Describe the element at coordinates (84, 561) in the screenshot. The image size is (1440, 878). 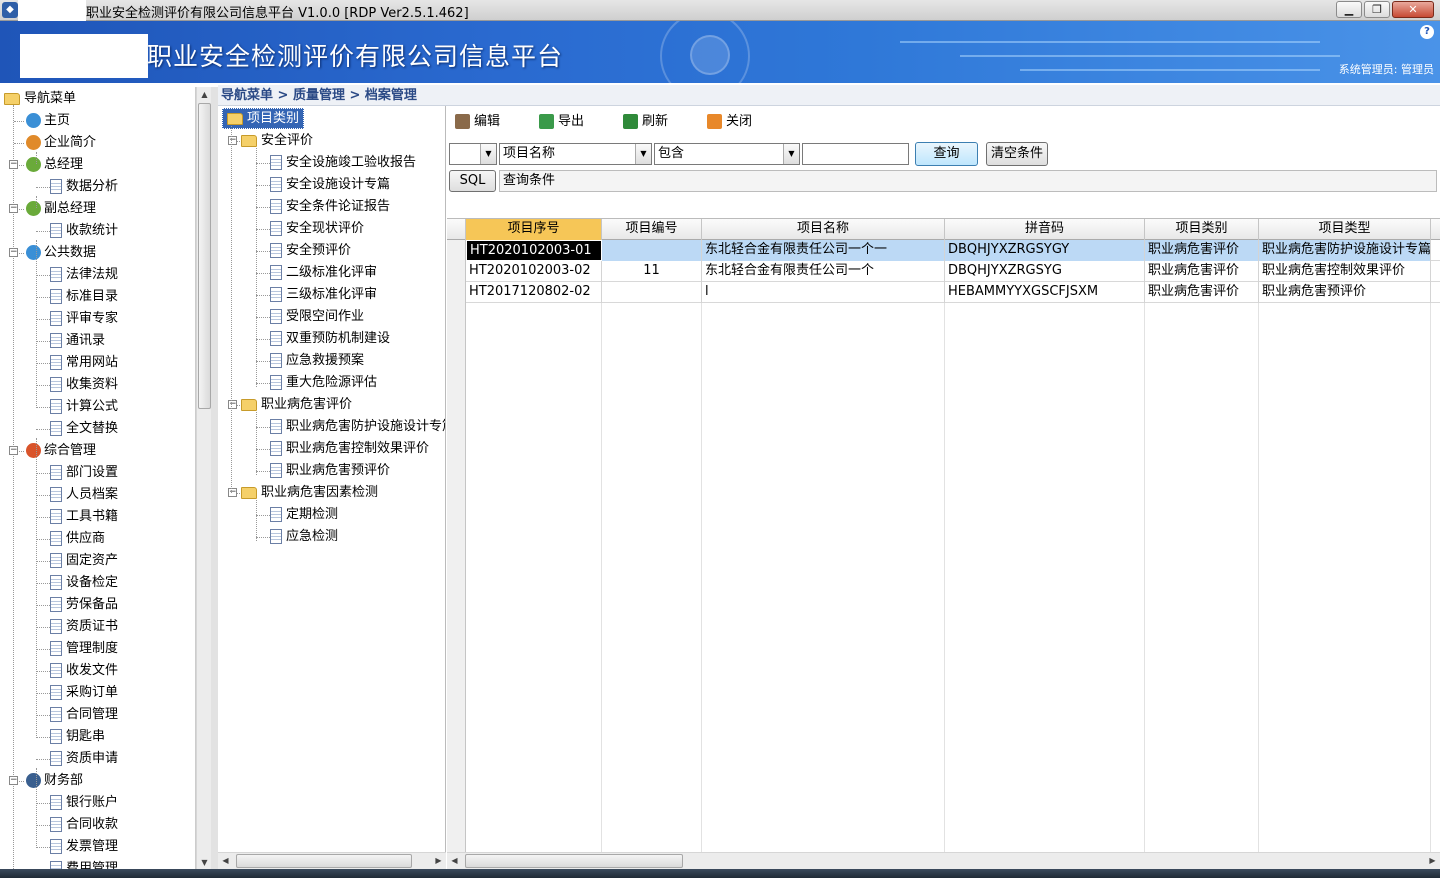
I see `nav-subitem: 固定资产` at that location.